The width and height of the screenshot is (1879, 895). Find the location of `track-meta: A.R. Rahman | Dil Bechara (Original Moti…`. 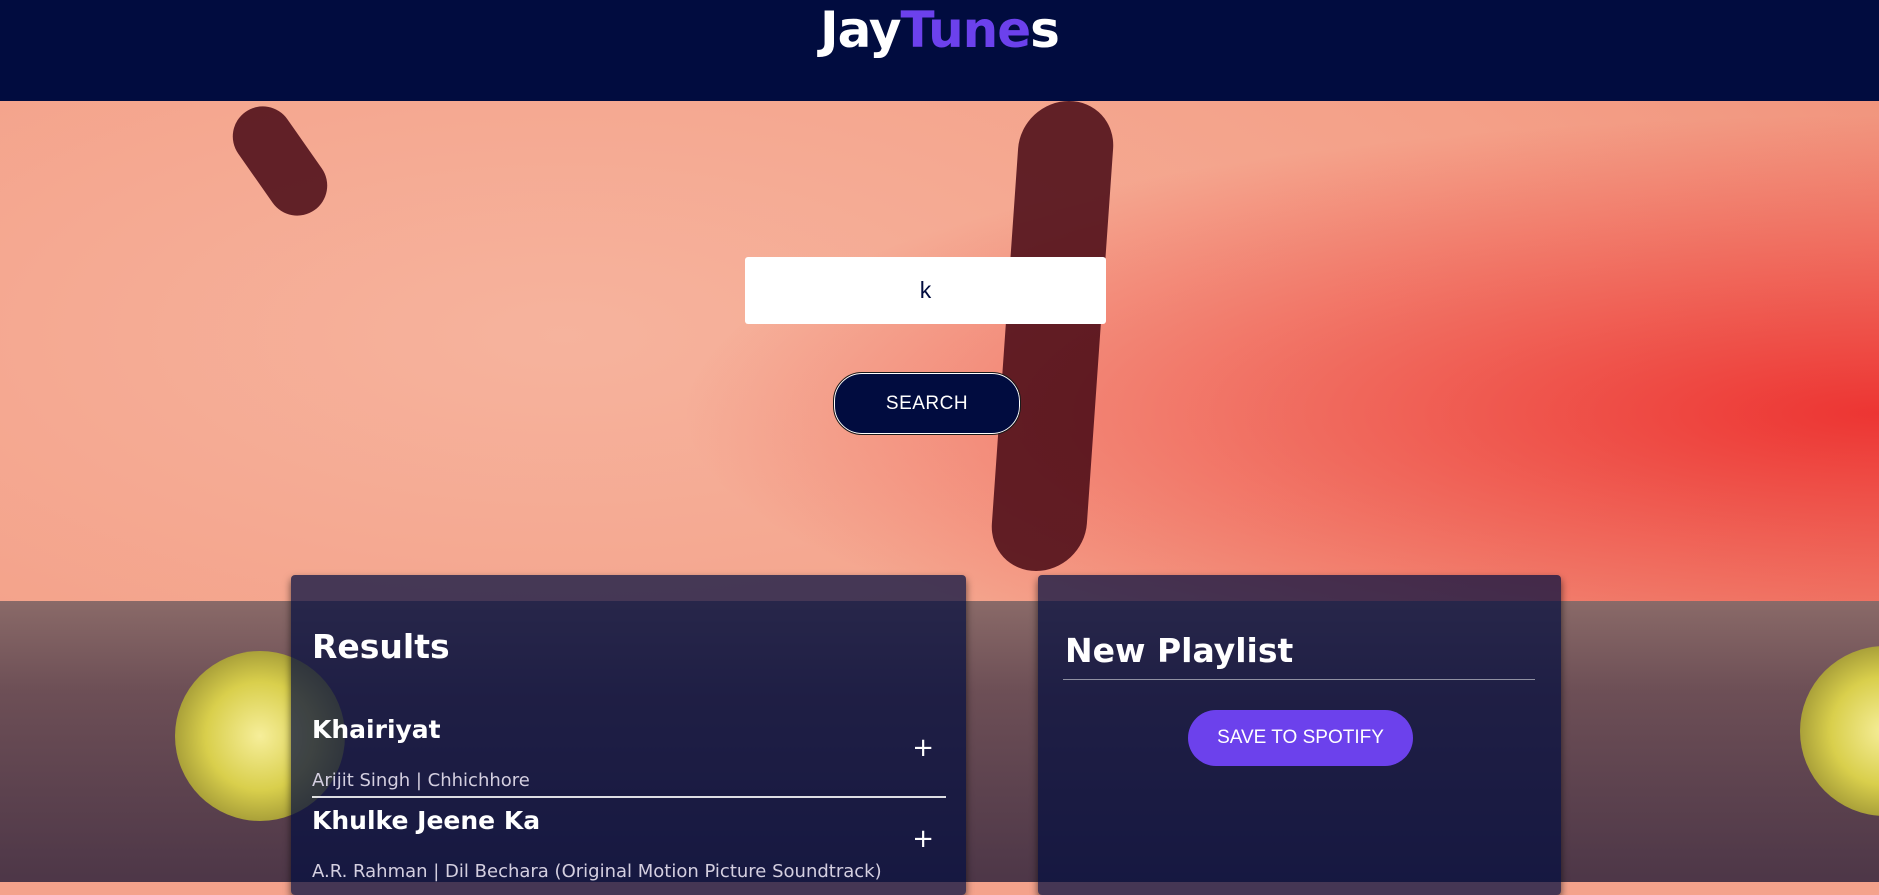

track-meta: A.R. Rahman | Dil Bechara (Original Moti… is located at coordinates (597, 871).